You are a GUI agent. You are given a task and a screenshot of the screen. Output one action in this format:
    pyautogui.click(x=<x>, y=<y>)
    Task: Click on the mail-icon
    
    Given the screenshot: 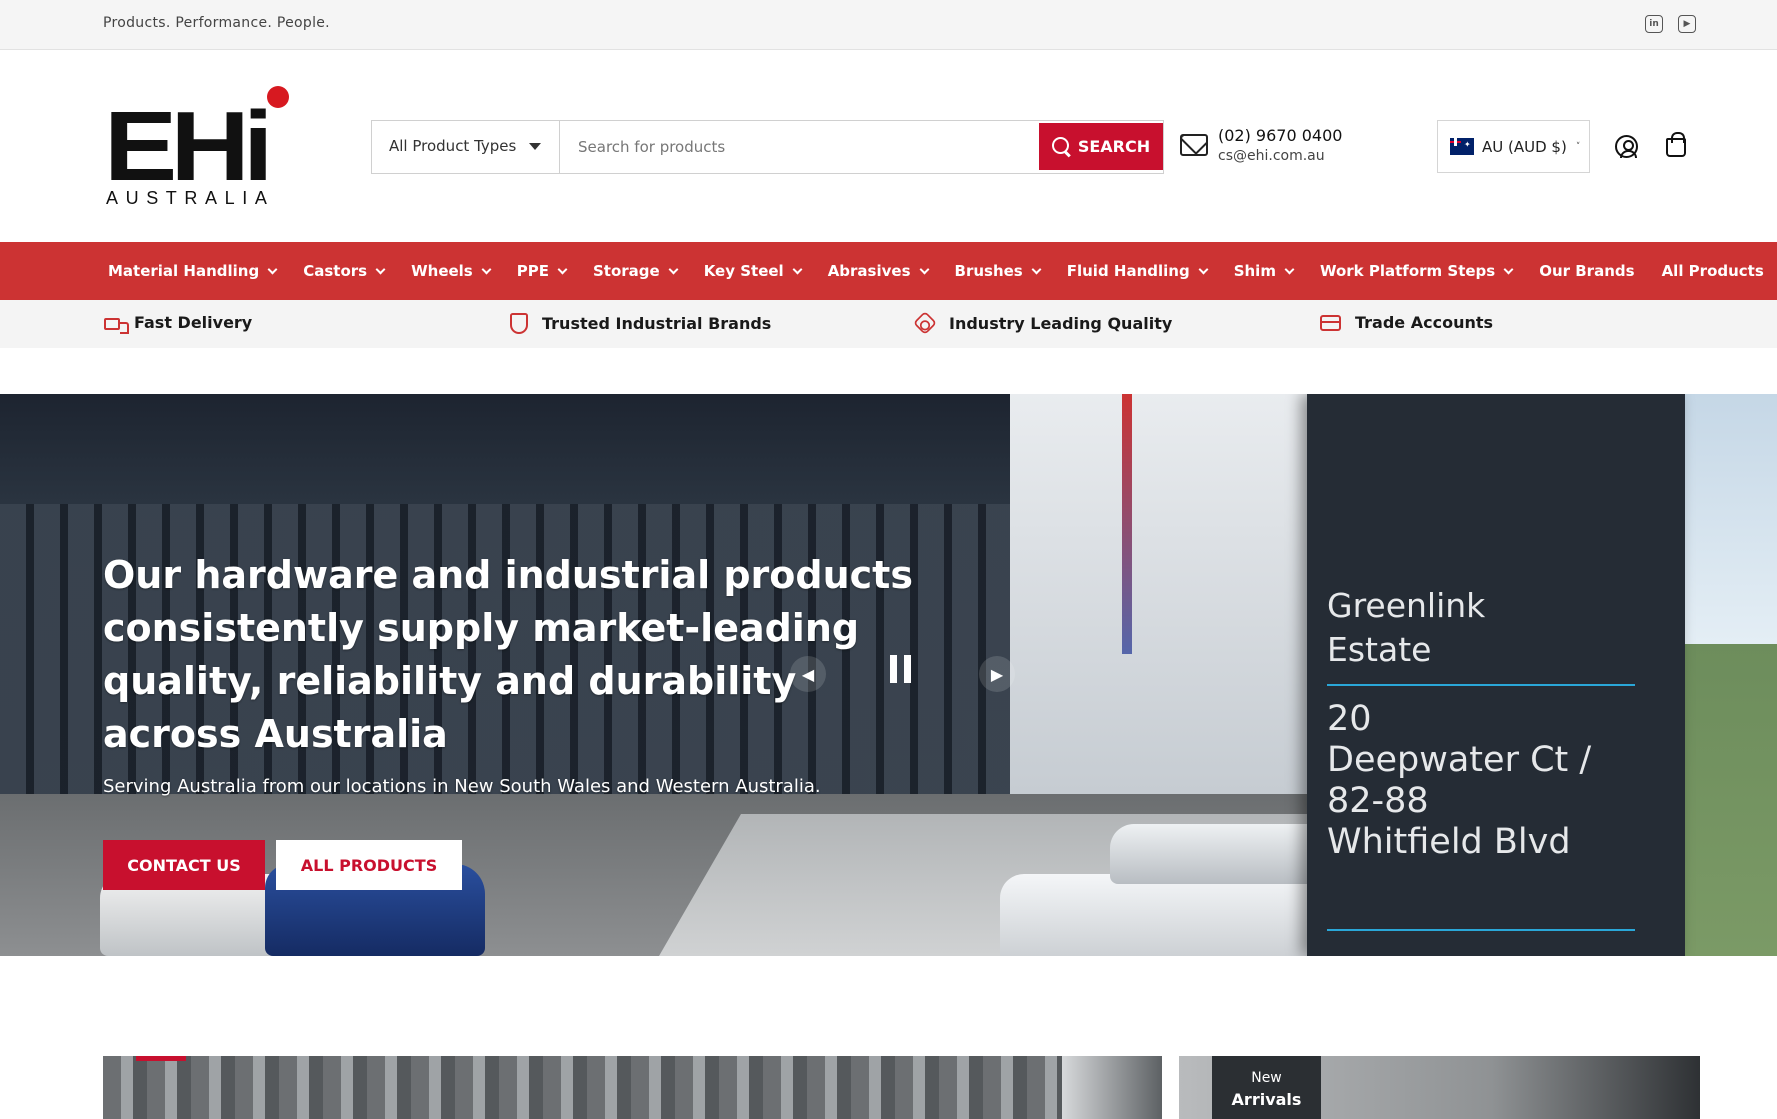 What is the action you would take?
    pyautogui.click(x=1194, y=145)
    